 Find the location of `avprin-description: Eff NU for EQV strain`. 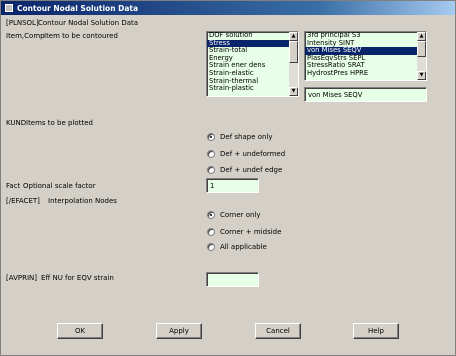

avprin-description: Eff NU for EQV strain is located at coordinates (77, 278).